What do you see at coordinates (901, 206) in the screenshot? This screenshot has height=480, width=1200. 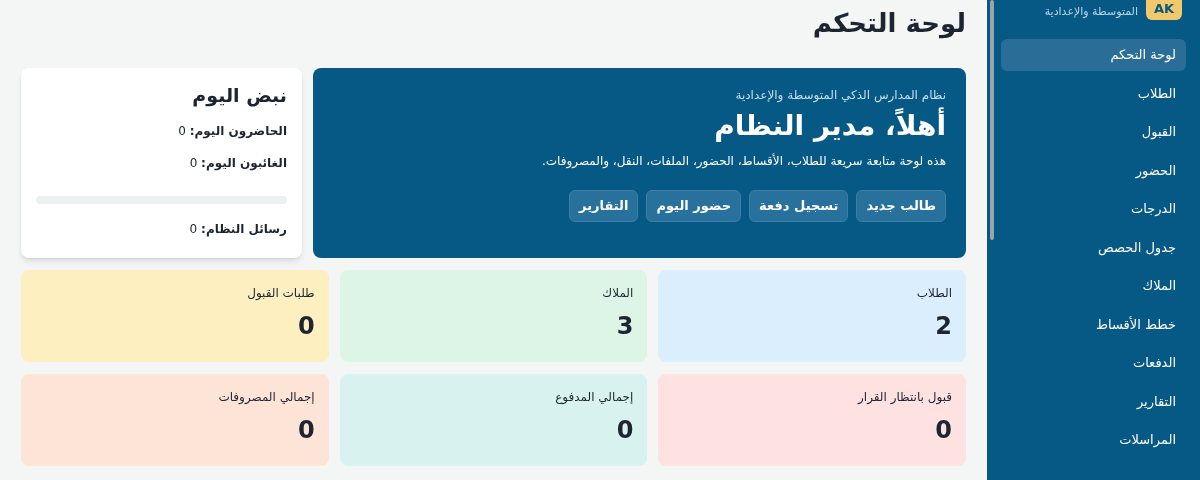 I see `action-button: طالب جديد` at bounding box center [901, 206].